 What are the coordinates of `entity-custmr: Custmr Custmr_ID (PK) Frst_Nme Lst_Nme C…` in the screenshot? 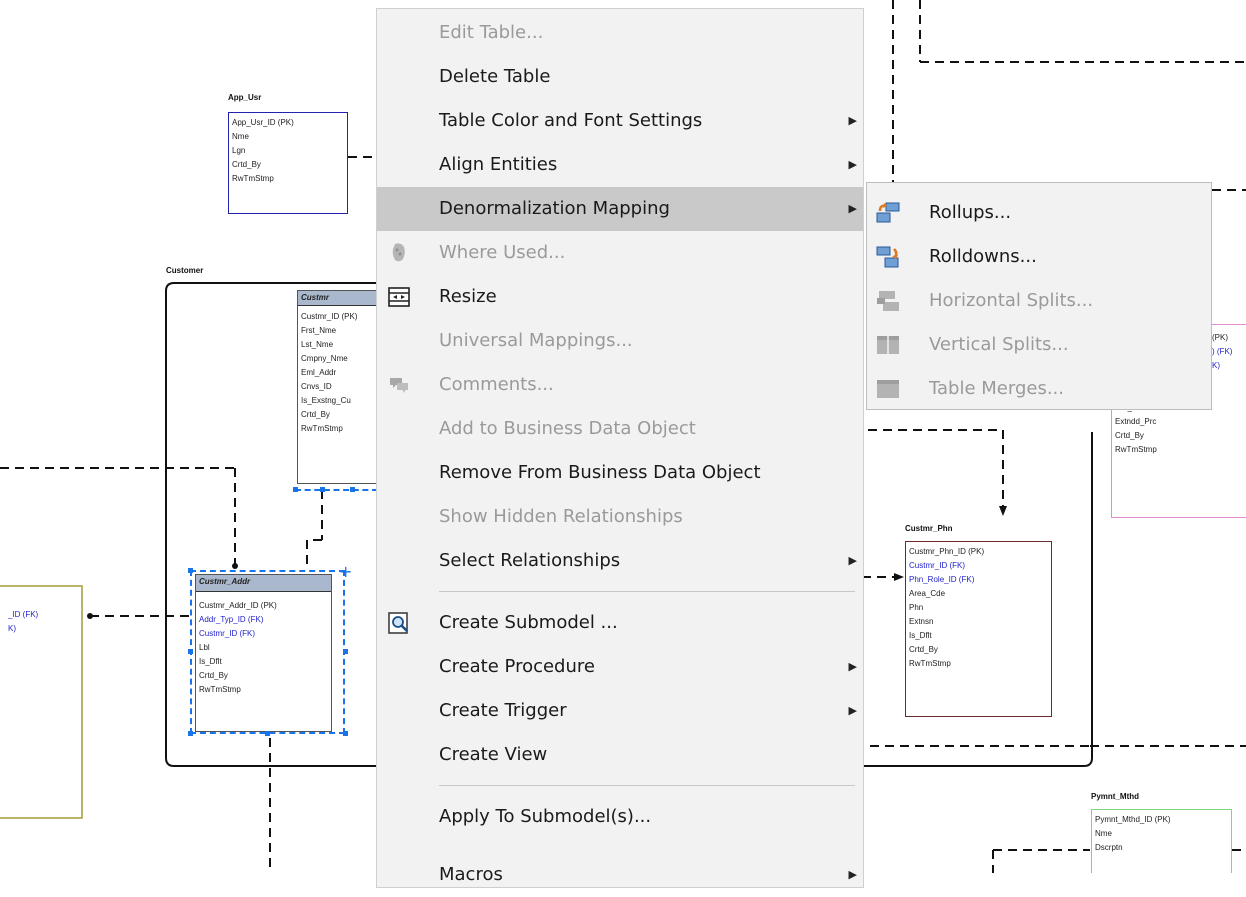 It's located at (337, 387).